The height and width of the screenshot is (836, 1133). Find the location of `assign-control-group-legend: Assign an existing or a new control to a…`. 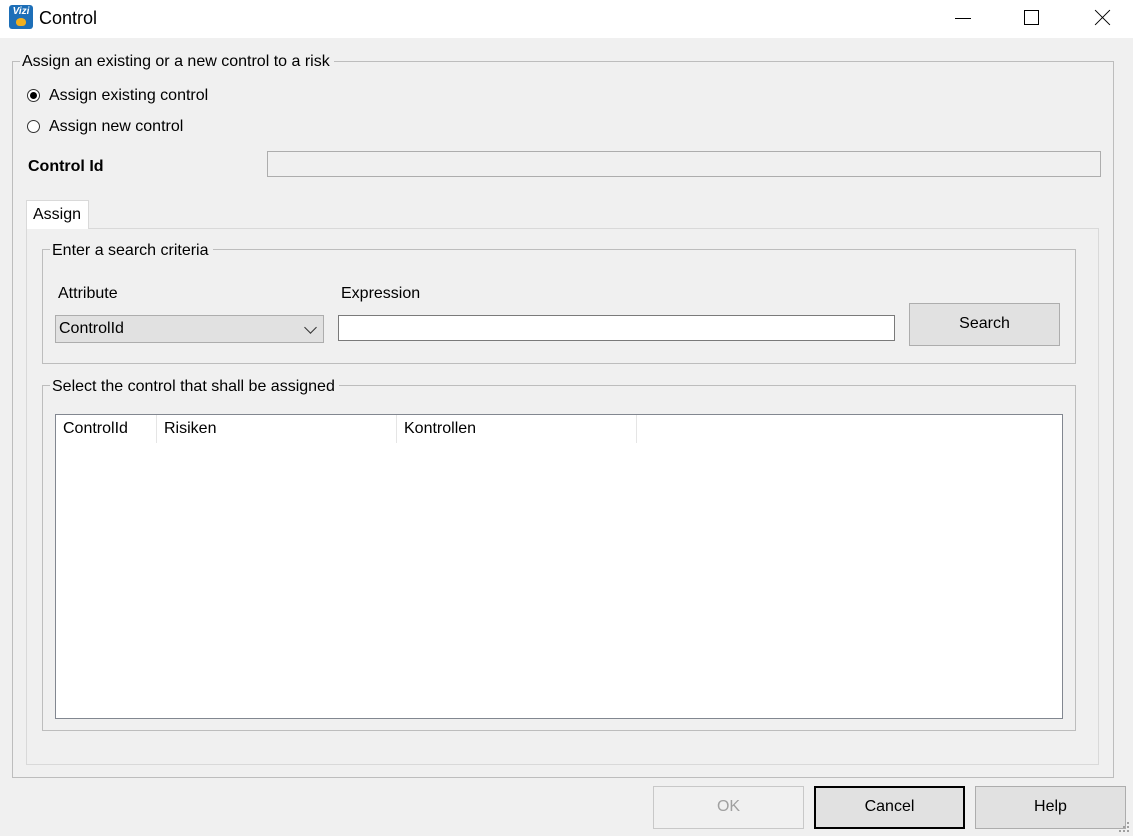

assign-control-group-legend: Assign an existing or a new control to a… is located at coordinates (177, 62).